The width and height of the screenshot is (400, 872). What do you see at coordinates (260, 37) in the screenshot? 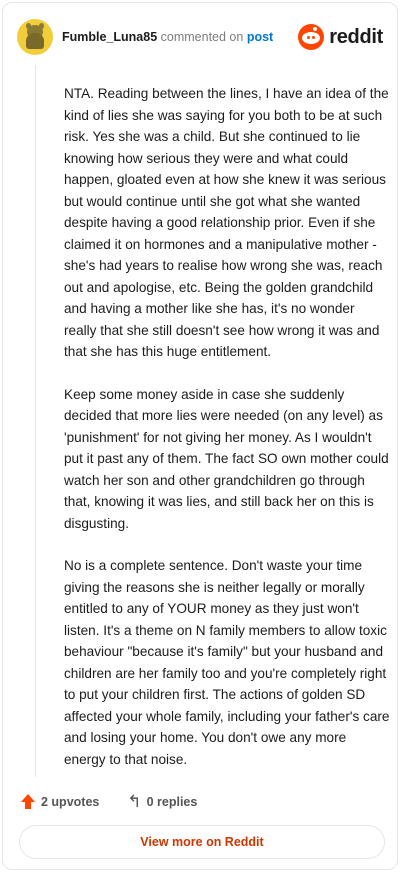
I see `post-link: post` at bounding box center [260, 37].